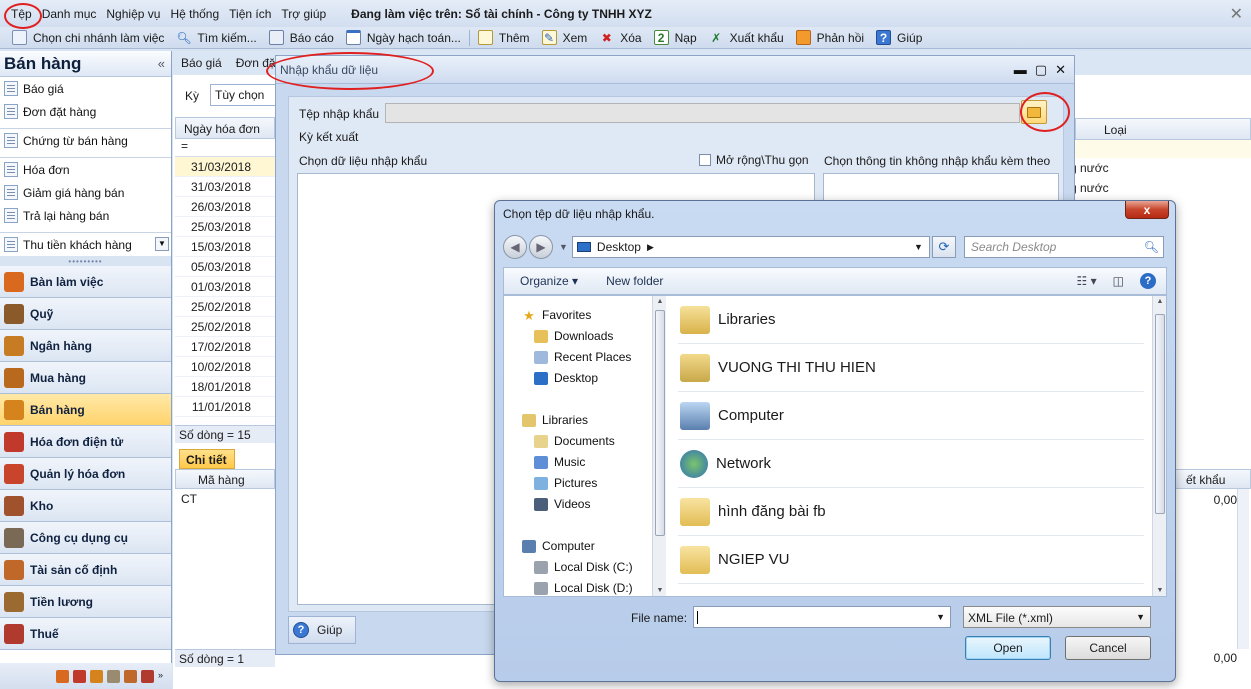 The image size is (1251, 689). Describe the element at coordinates (133, 14) in the screenshot. I see `menu-operations: Nghiệp vụ` at that location.